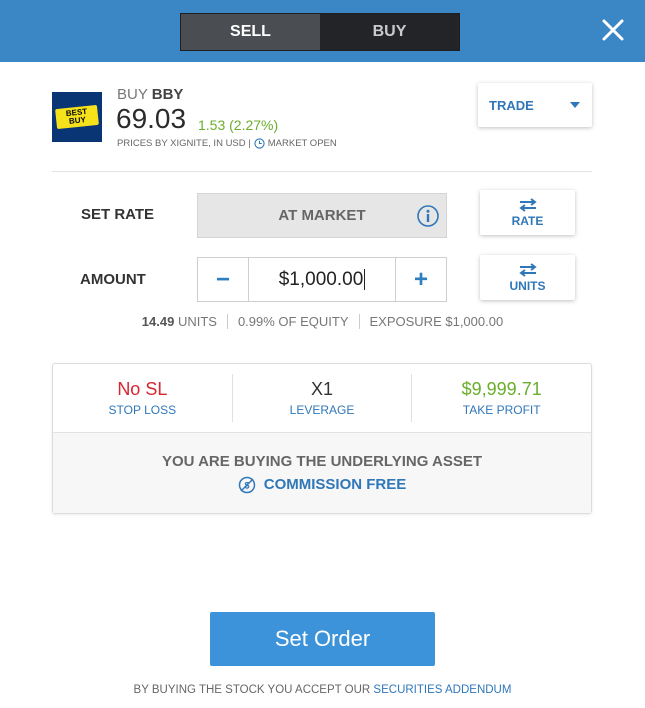 This screenshot has height=708, width=645. I want to click on rate-field: AT MARKET, so click(322, 215).